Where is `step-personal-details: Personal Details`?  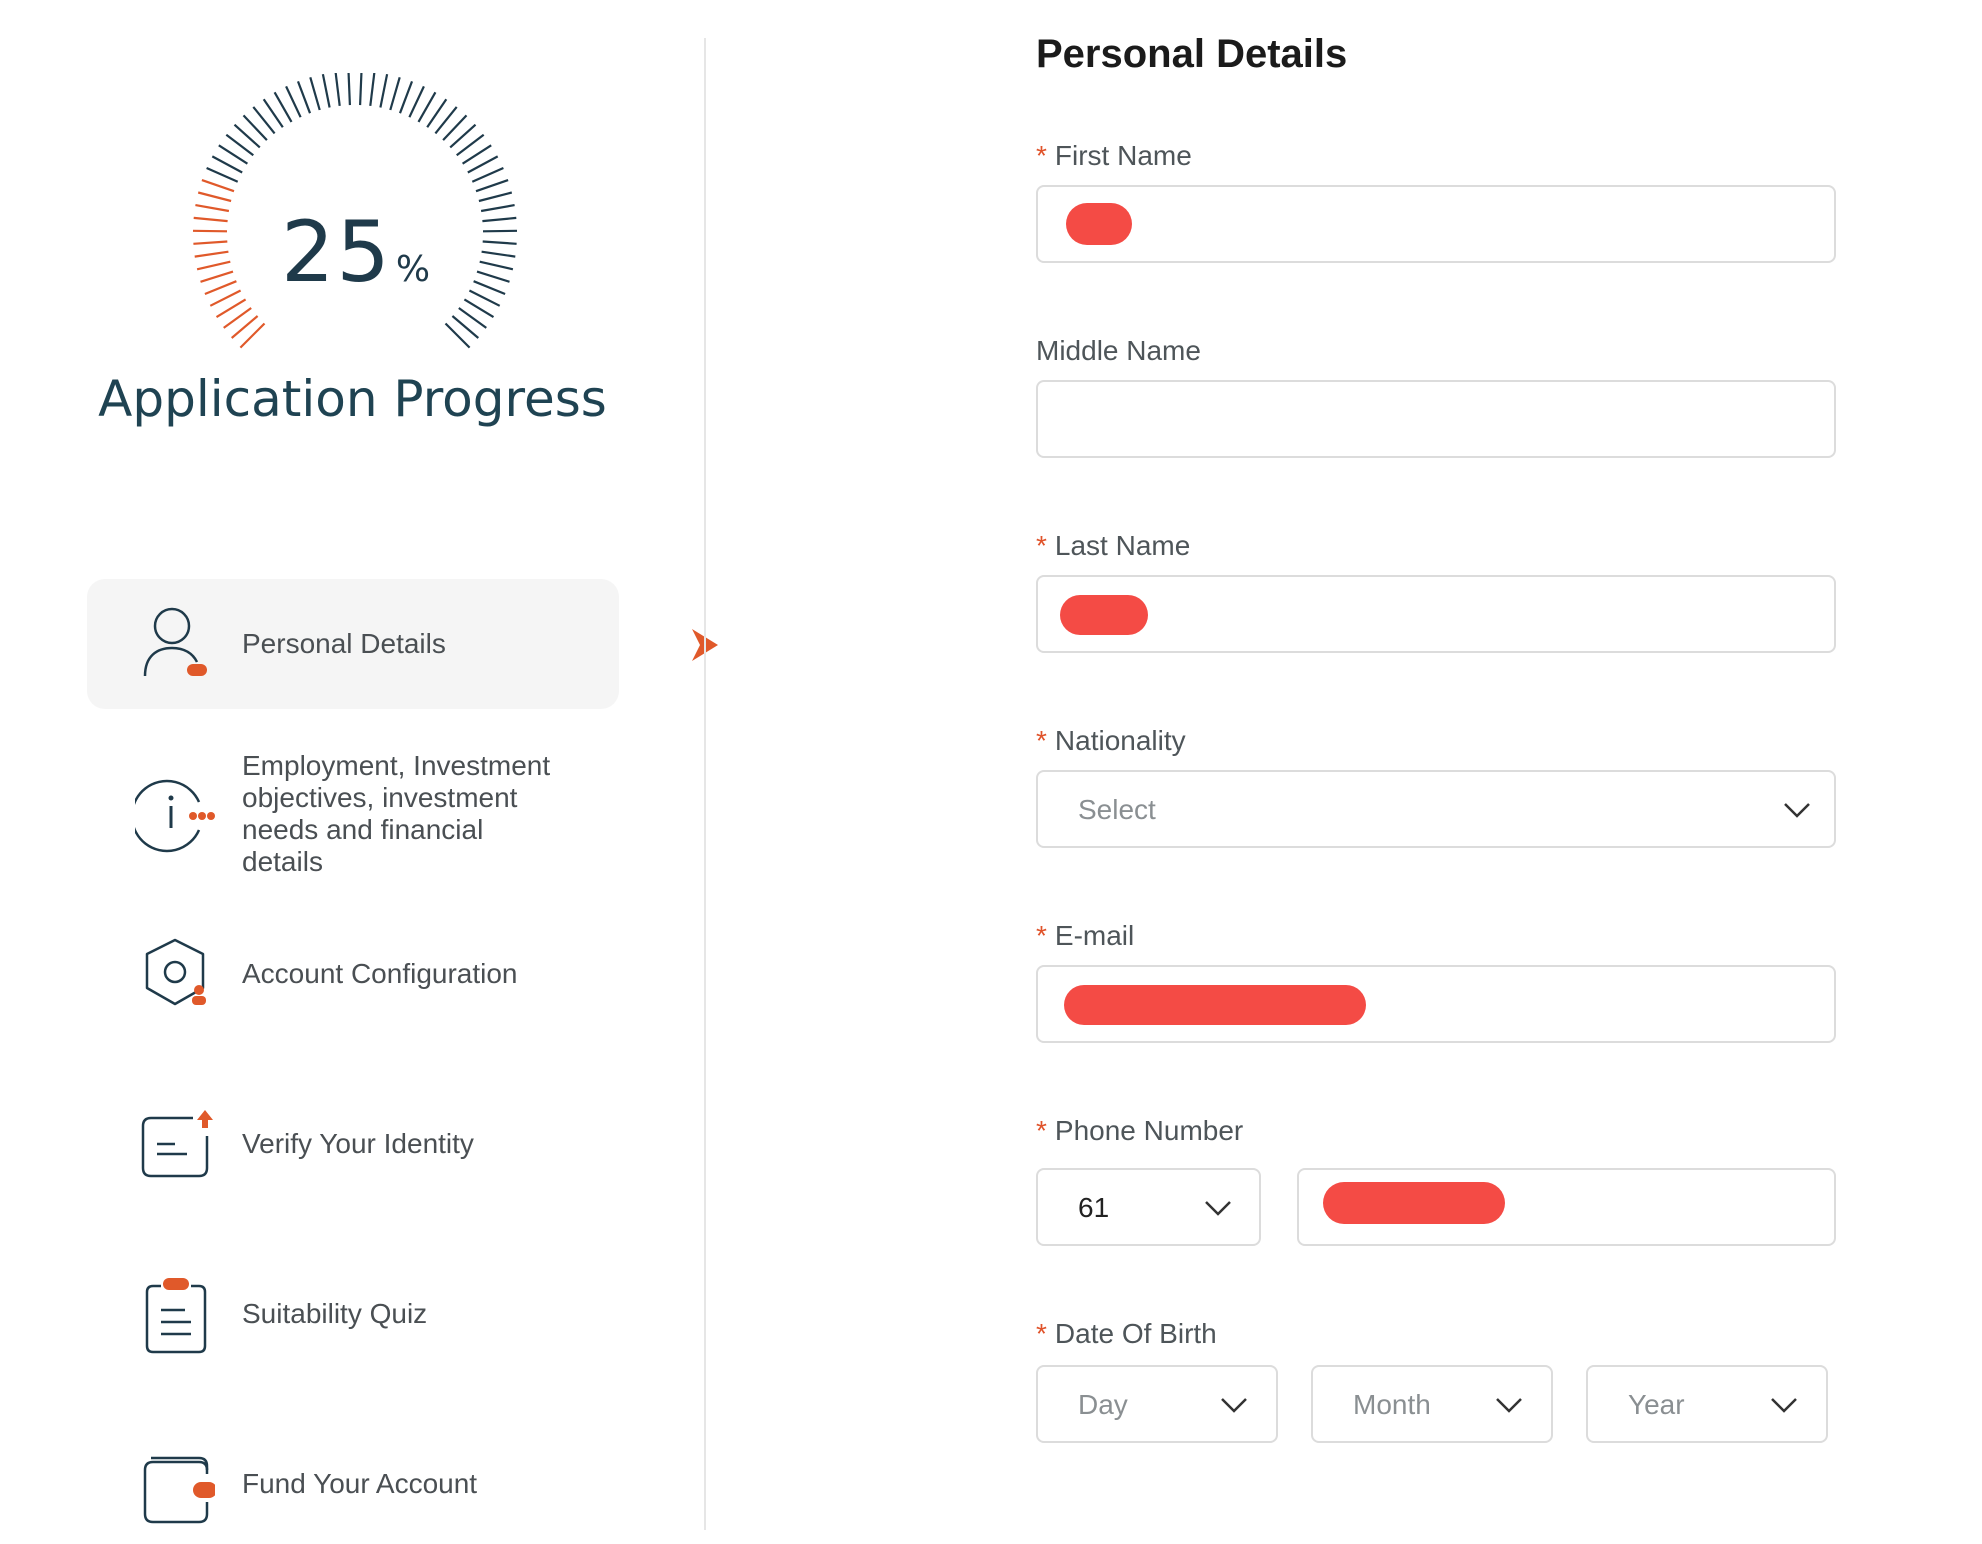 step-personal-details: Personal Details is located at coordinates (353, 644).